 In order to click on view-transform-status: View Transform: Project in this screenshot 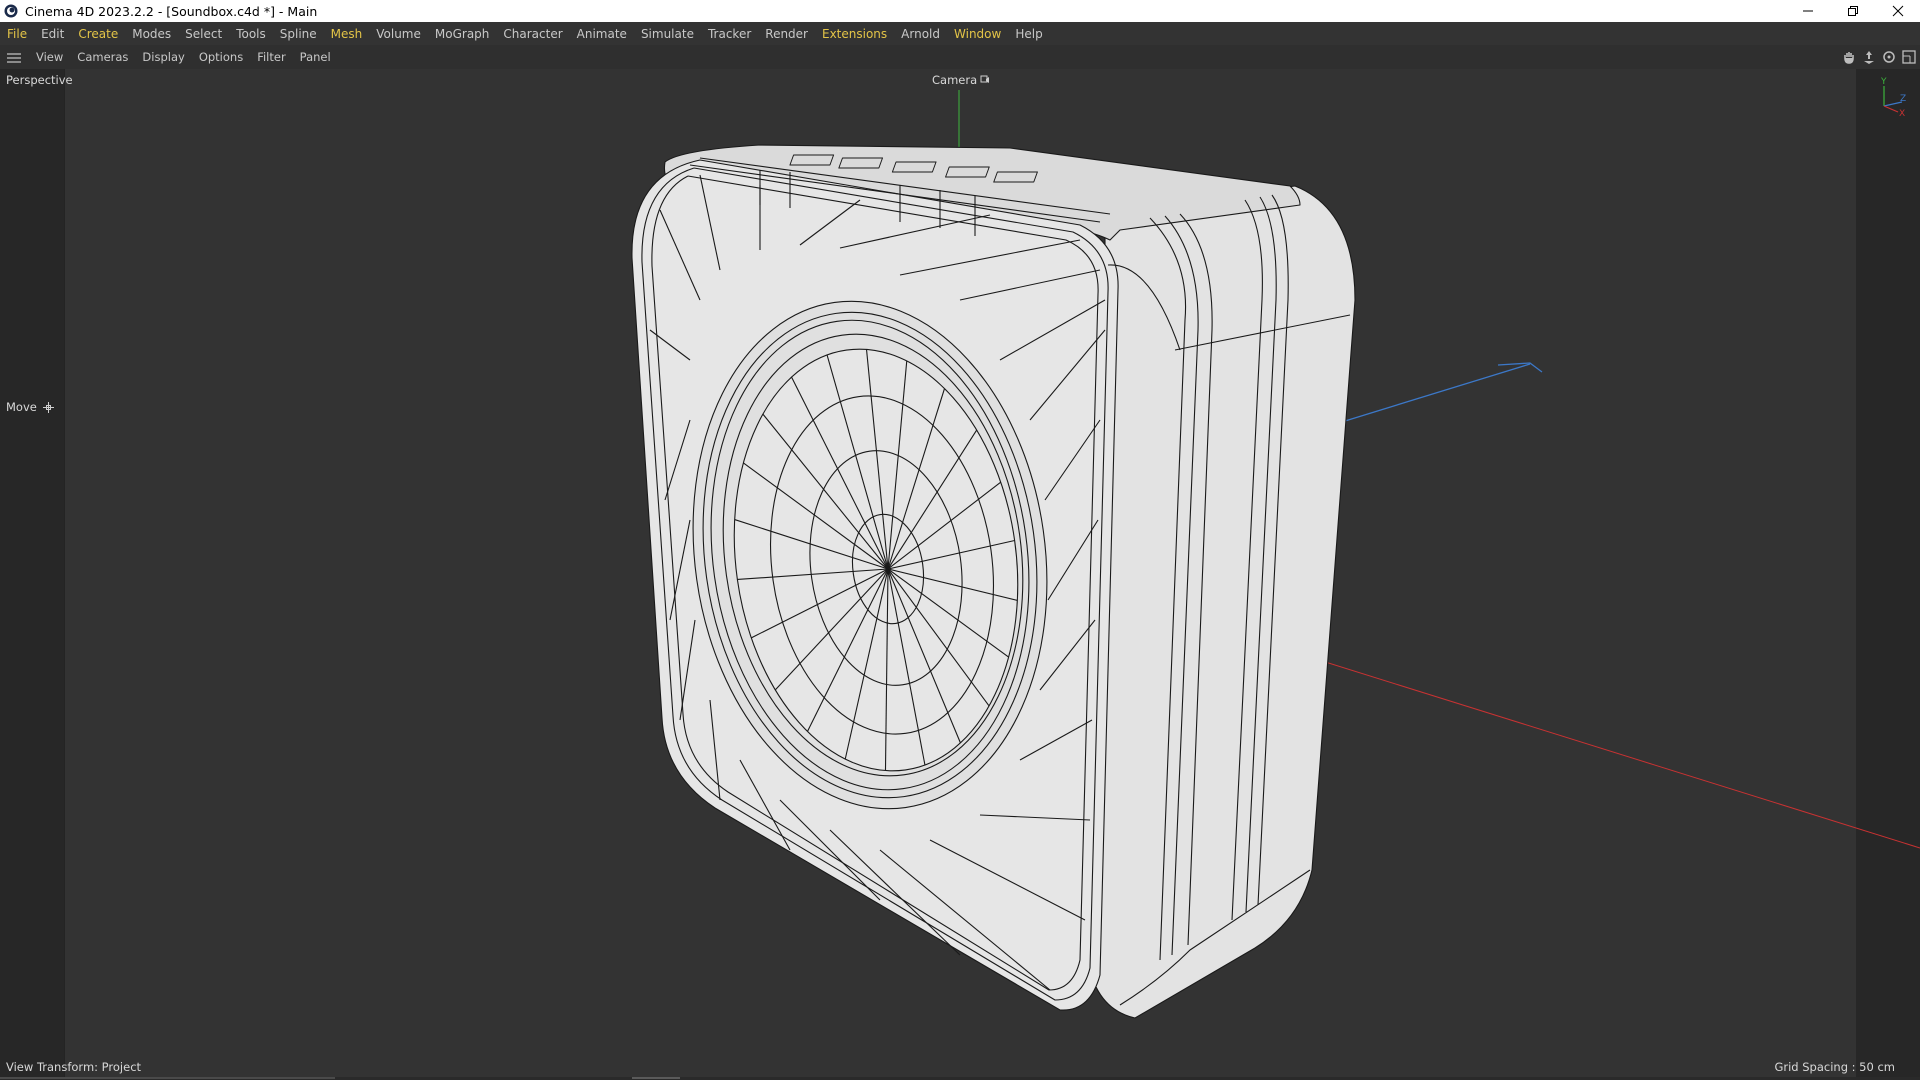, I will do `click(74, 1067)`.